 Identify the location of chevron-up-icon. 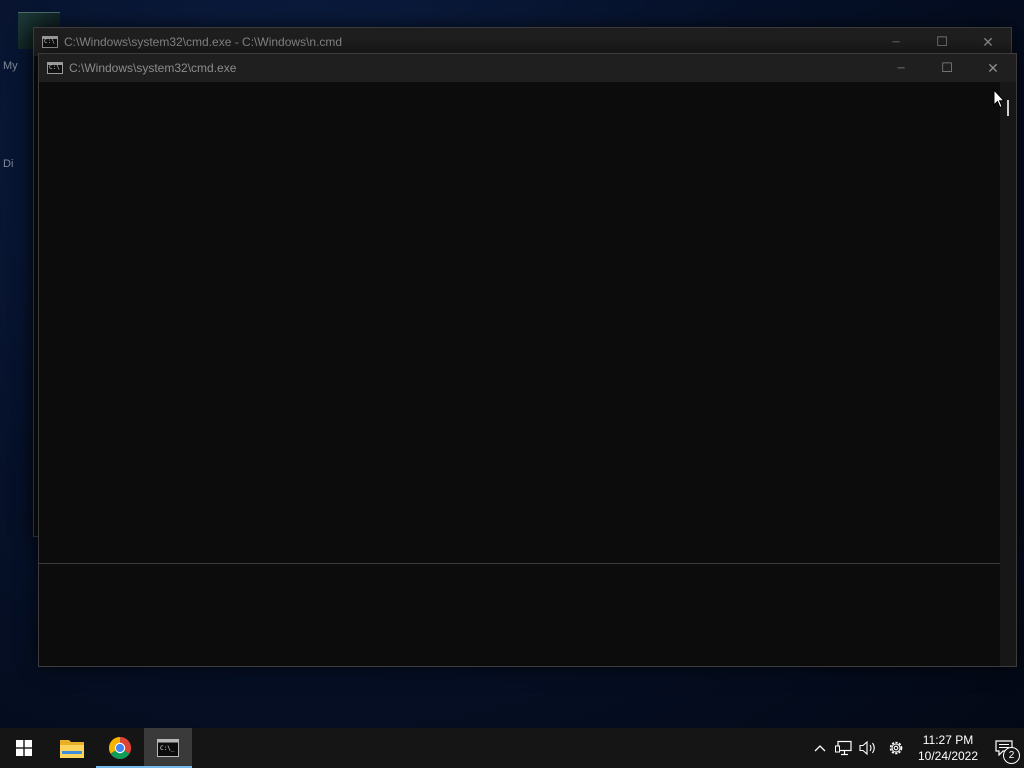
(820, 748).